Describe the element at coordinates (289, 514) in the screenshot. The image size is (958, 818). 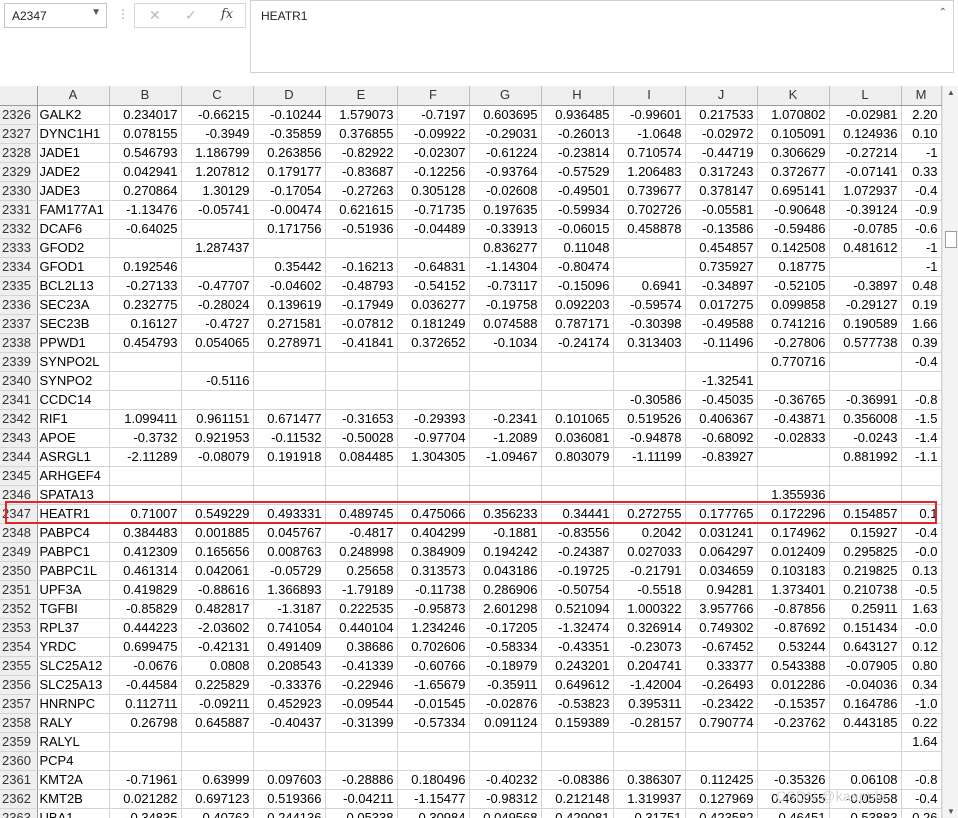
I see `value-cell: 0.493331` at that location.